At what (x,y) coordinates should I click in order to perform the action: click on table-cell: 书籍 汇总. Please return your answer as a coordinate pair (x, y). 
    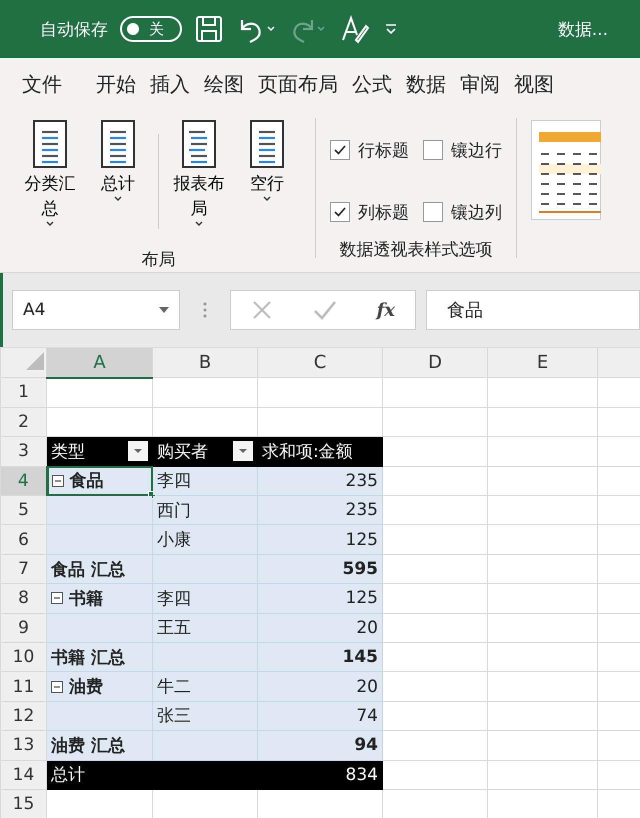
    Looking at the image, I should click on (88, 658).